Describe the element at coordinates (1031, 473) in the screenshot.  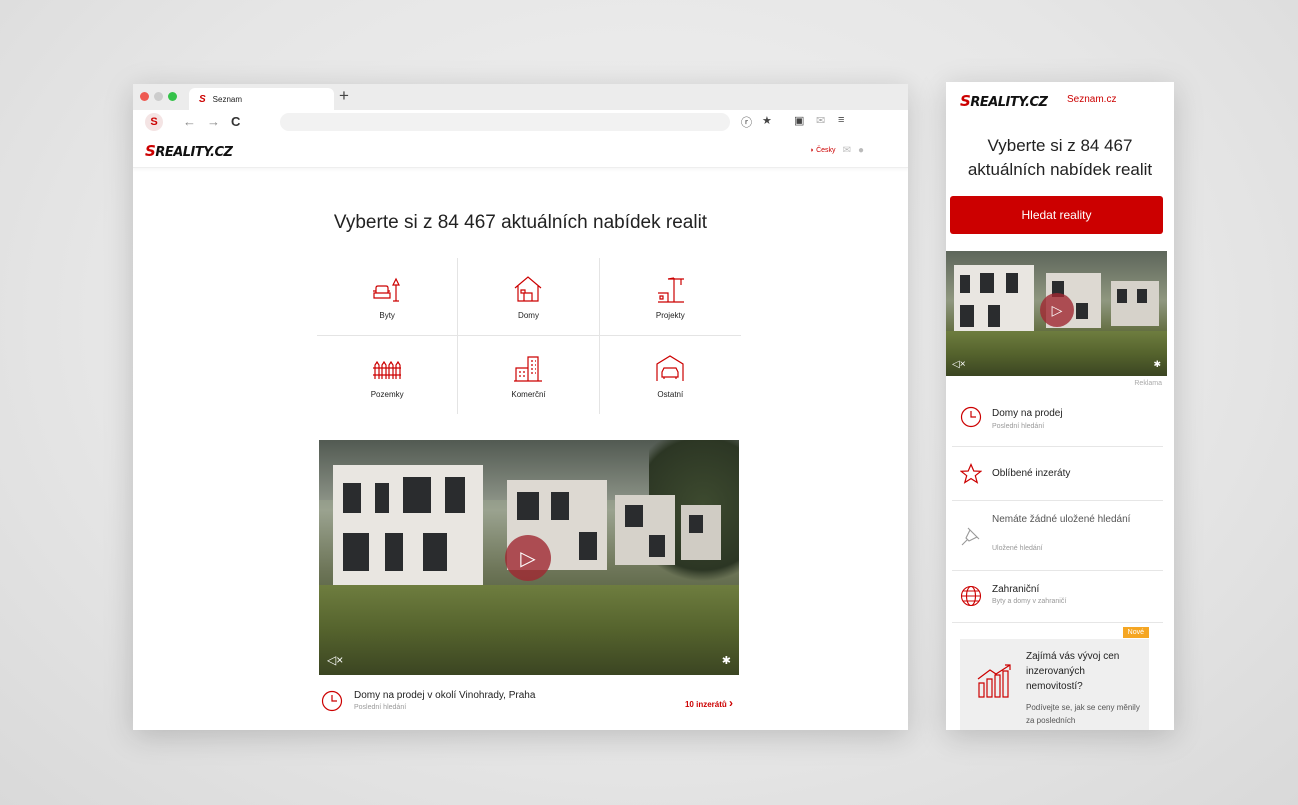
I see `item-title: Oblíbené inzeráty` at that location.